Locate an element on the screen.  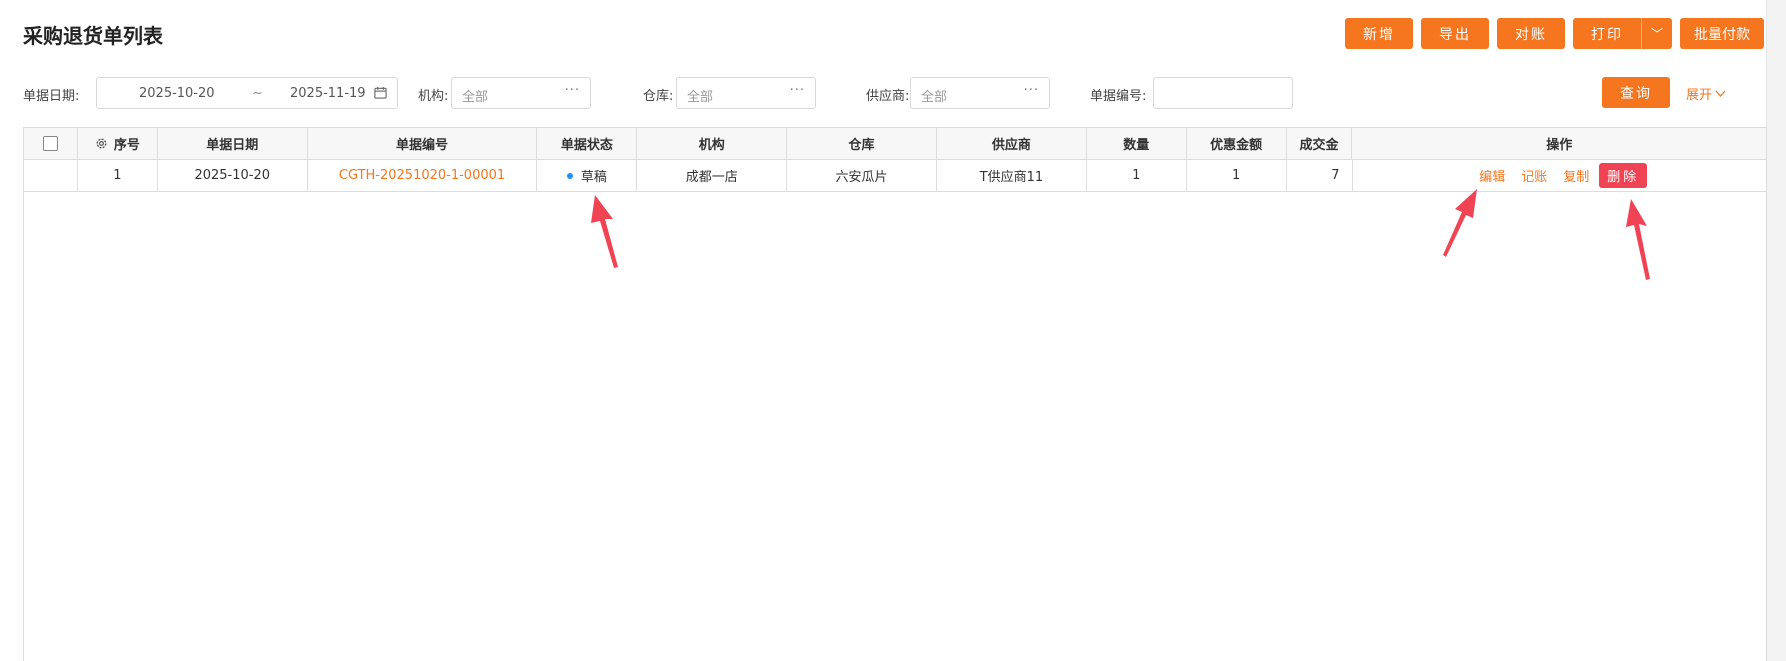
row-org: 成都一店 is located at coordinates (712, 175).